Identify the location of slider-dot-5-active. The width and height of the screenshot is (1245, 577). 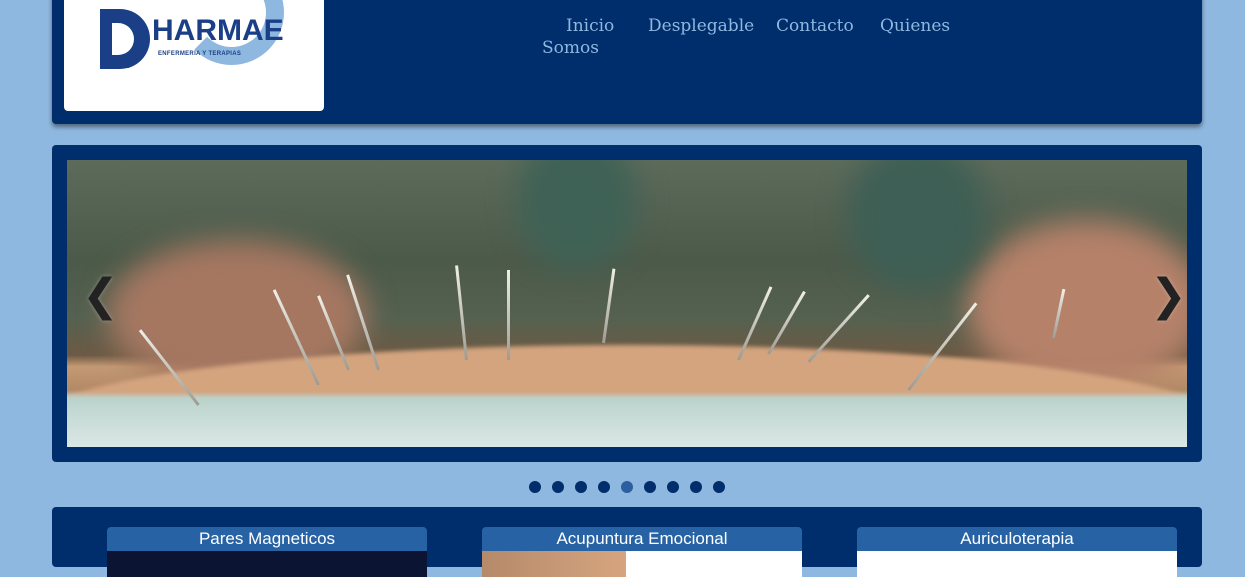
(627, 487).